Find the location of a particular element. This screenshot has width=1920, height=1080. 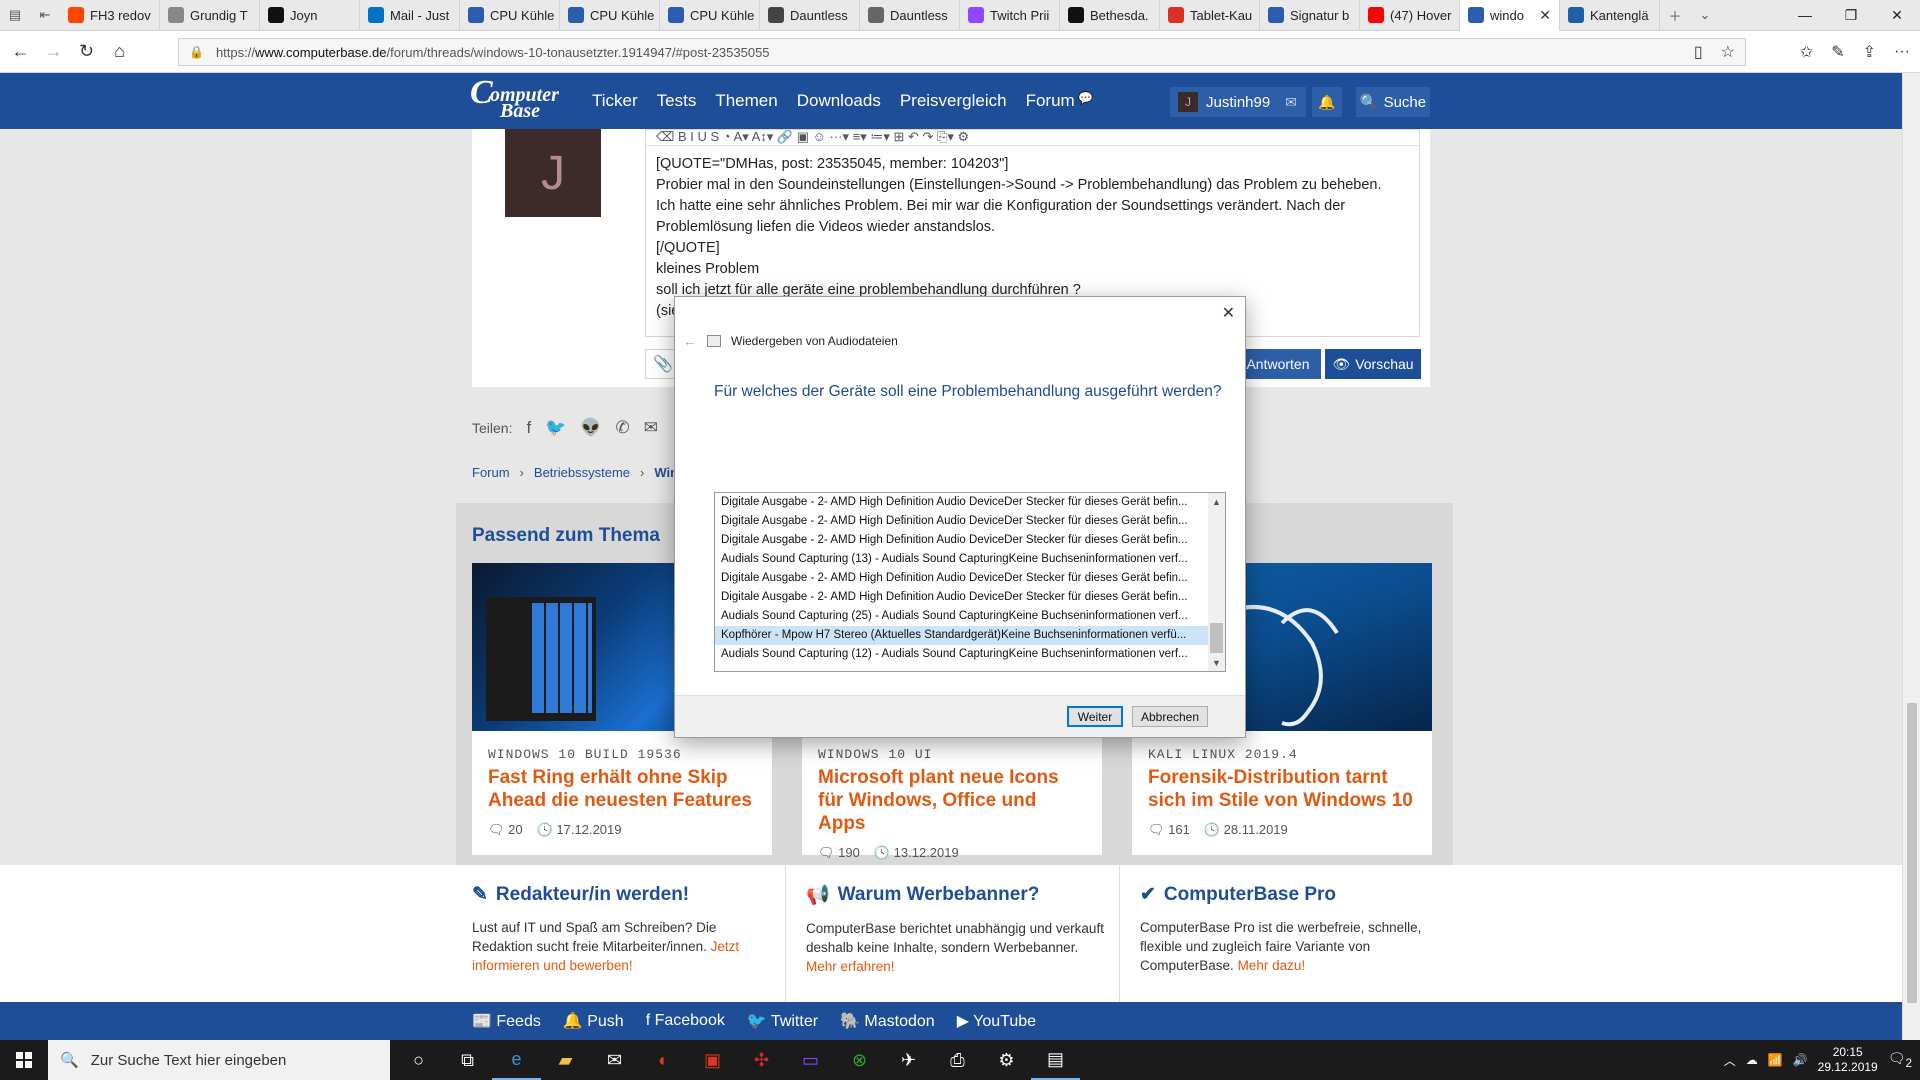

onedrive-icon: ☁ is located at coordinates (1752, 1060).